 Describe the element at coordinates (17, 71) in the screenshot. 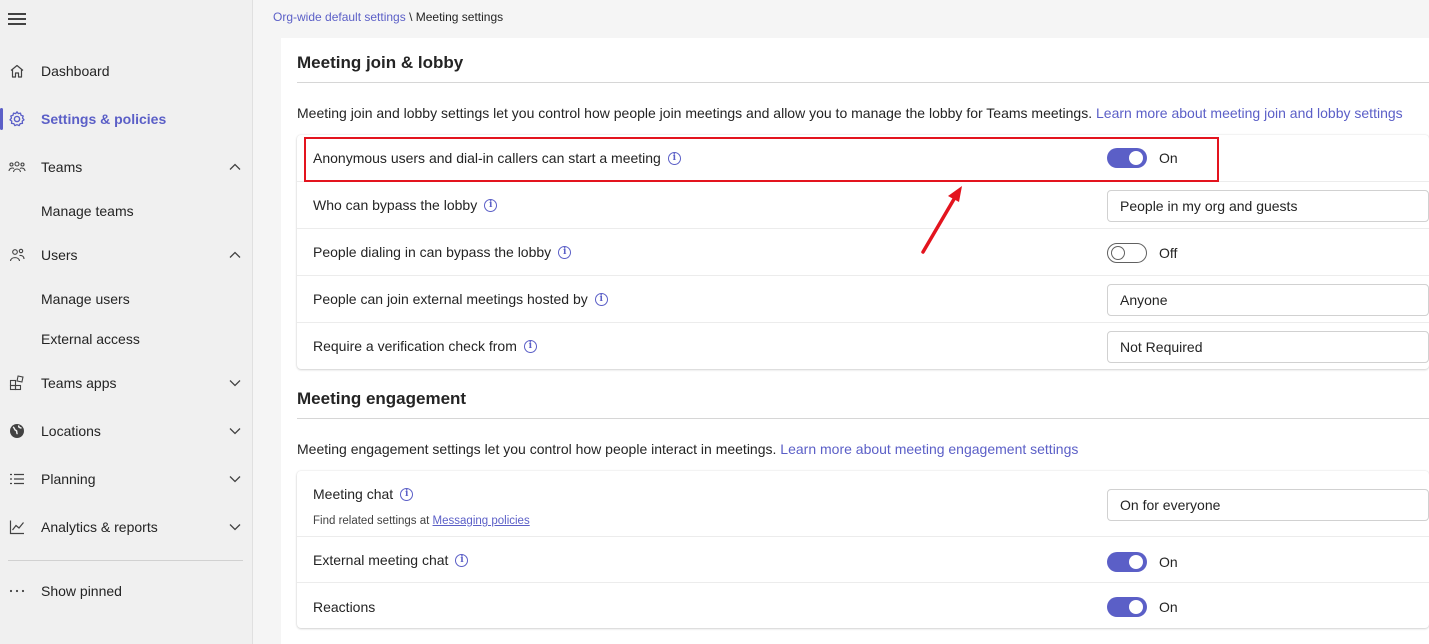

I see `home-icon` at that location.